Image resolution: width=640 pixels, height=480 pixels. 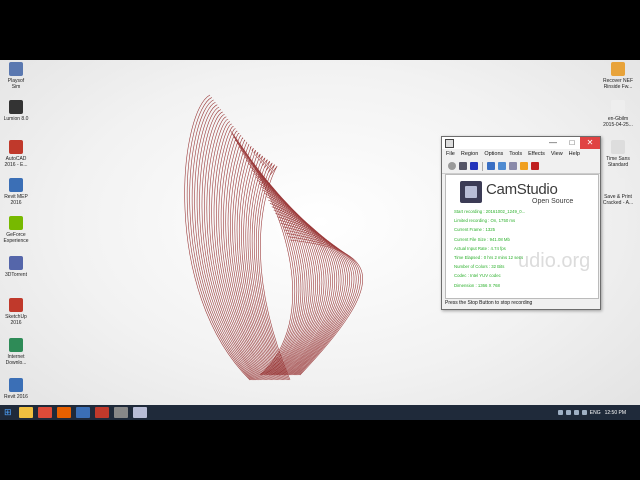 I want to click on desktop-icon: Revit MEP 2016, so click(x=19, y=192).